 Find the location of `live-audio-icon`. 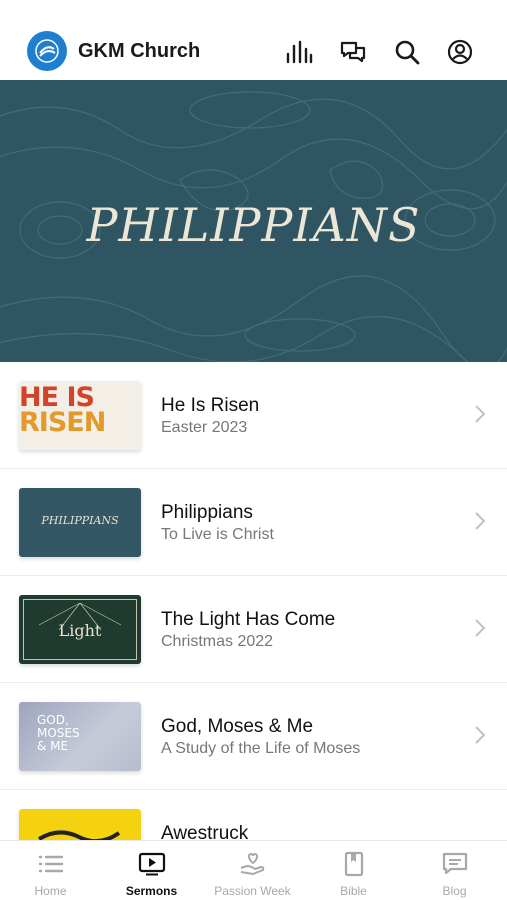

live-audio-icon is located at coordinates (299, 52).